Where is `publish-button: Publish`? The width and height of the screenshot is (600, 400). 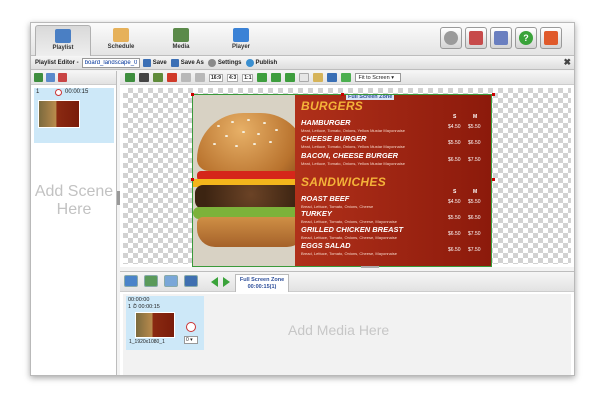
publish-button: Publish is located at coordinates (261, 62).